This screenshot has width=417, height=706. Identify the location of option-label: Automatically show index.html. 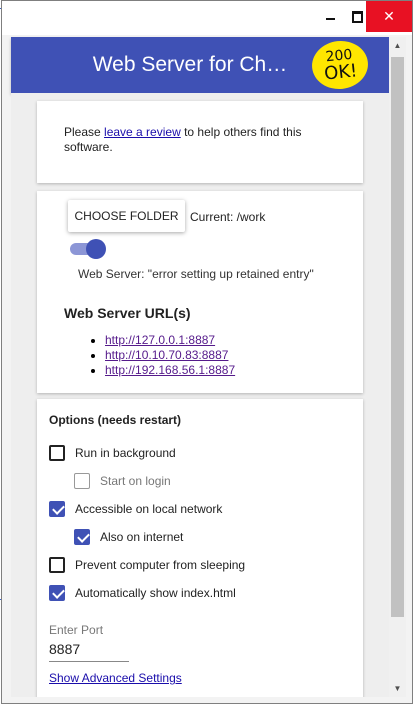
(155, 593).